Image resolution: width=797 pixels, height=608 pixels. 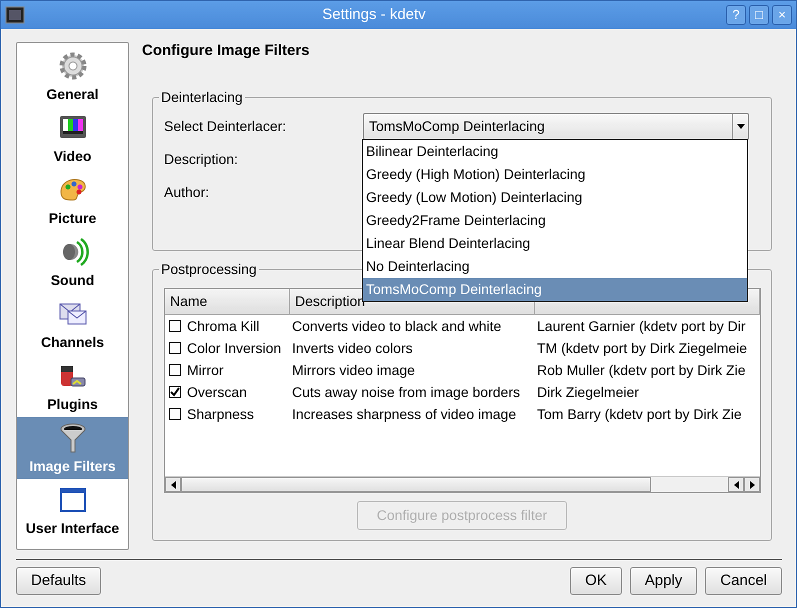 What do you see at coordinates (201, 159) in the screenshot?
I see `field-label: Description:` at bounding box center [201, 159].